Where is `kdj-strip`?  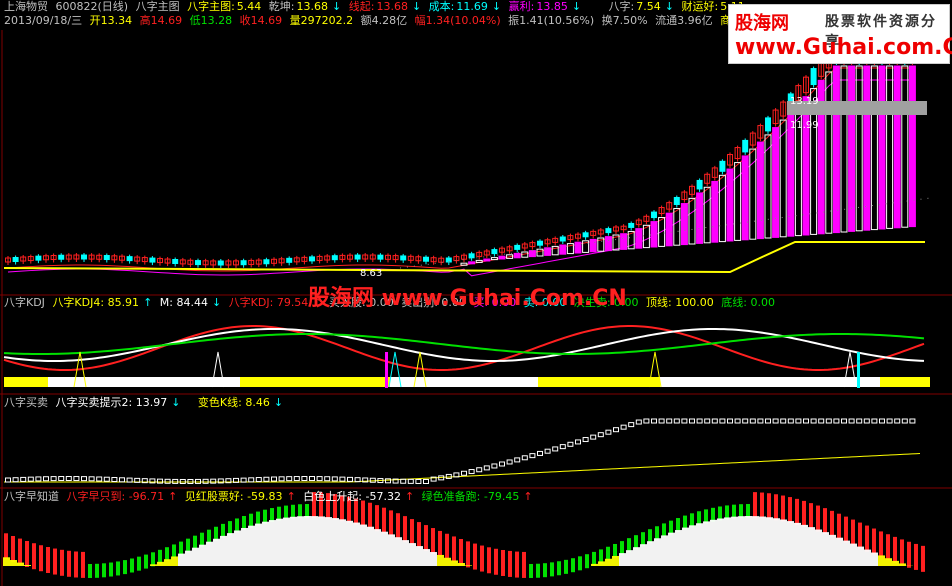
kdj-strip is located at coordinates (905, 382).